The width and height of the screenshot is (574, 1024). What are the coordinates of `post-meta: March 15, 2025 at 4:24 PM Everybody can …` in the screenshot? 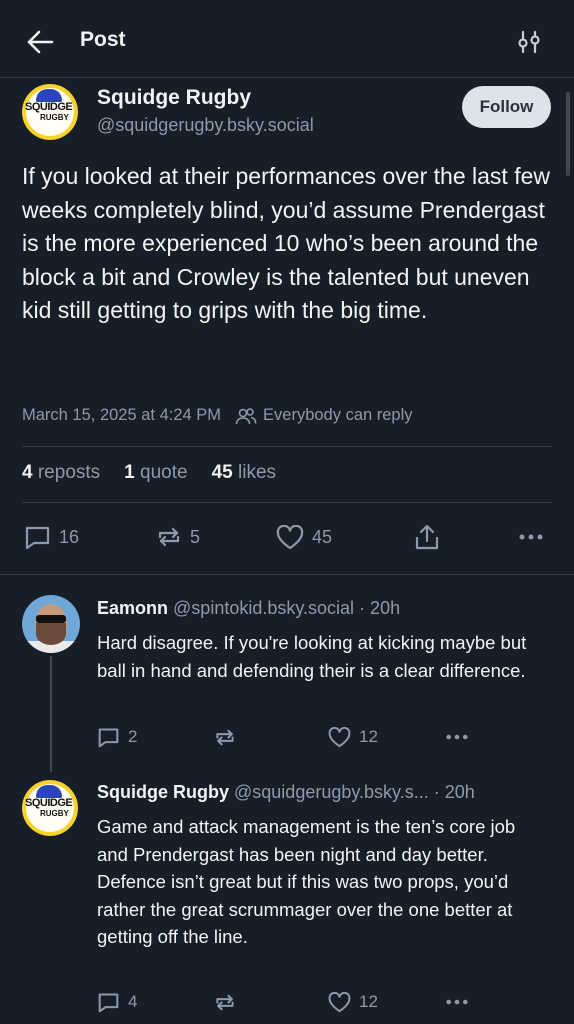 It's located at (217, 415).